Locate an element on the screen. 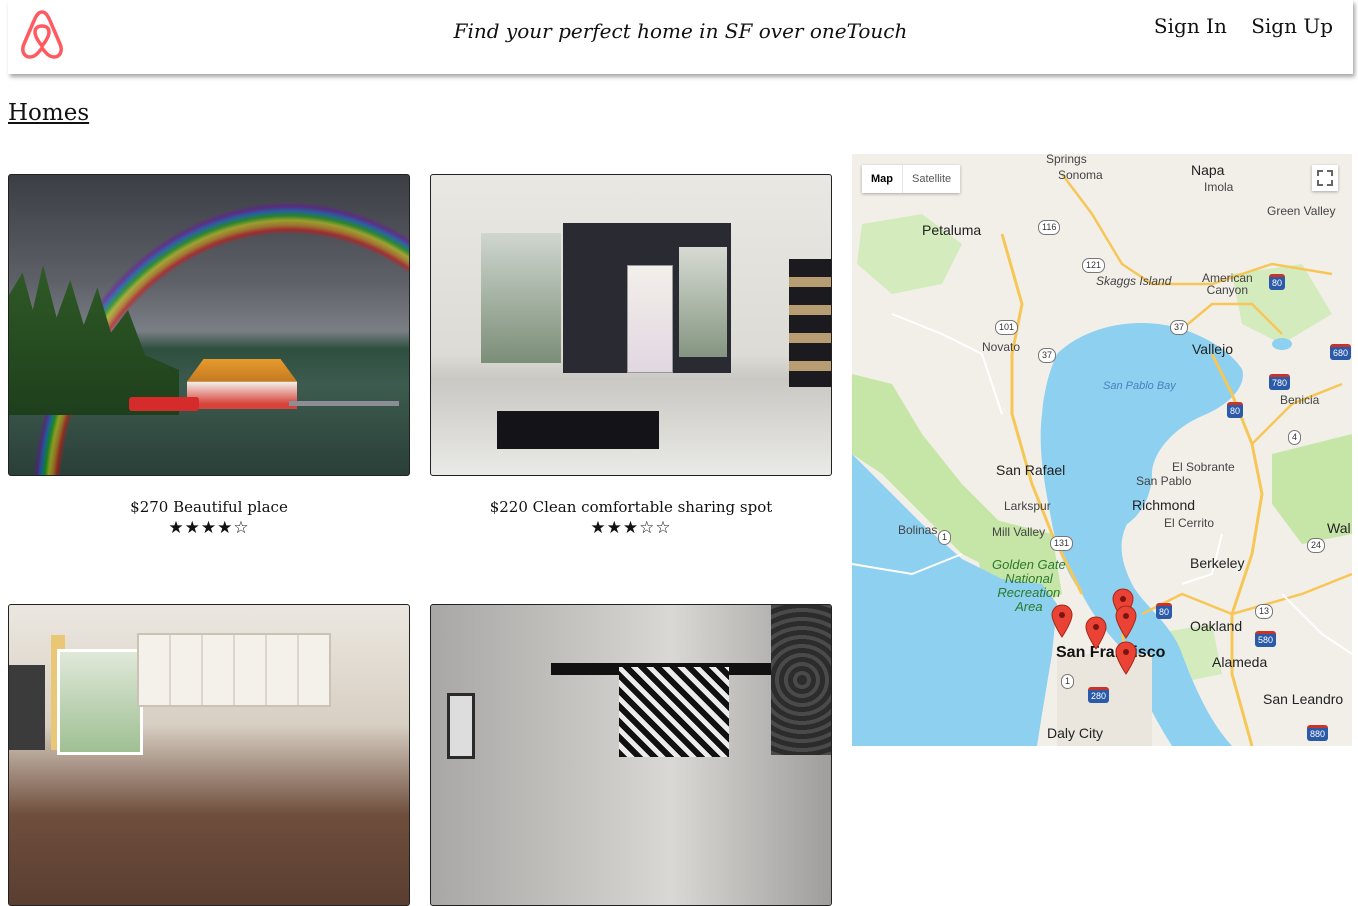 This screenshot has width=1358, height=906. map-label-san-francisco: San Francisco is located at coordinates (1111, 652).